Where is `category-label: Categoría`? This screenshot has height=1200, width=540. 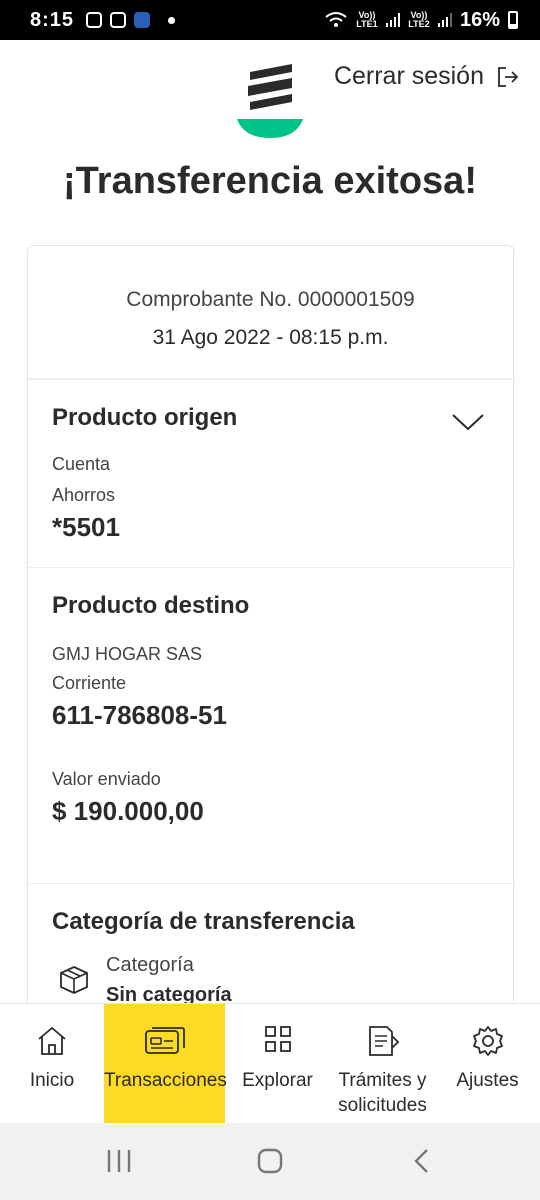 category-label: Categoría is located at coordinates (150, 965).